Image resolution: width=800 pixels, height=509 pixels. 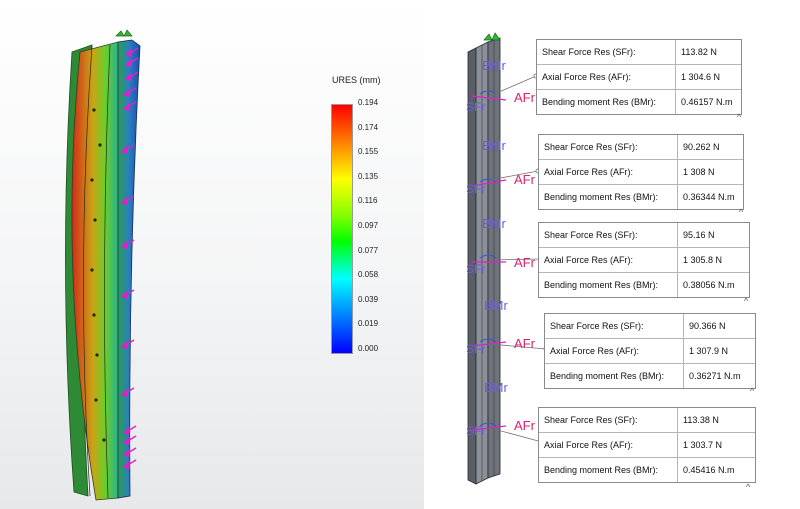 I want to click on axial-value: 1 308 N, so click(x=696, y=172).